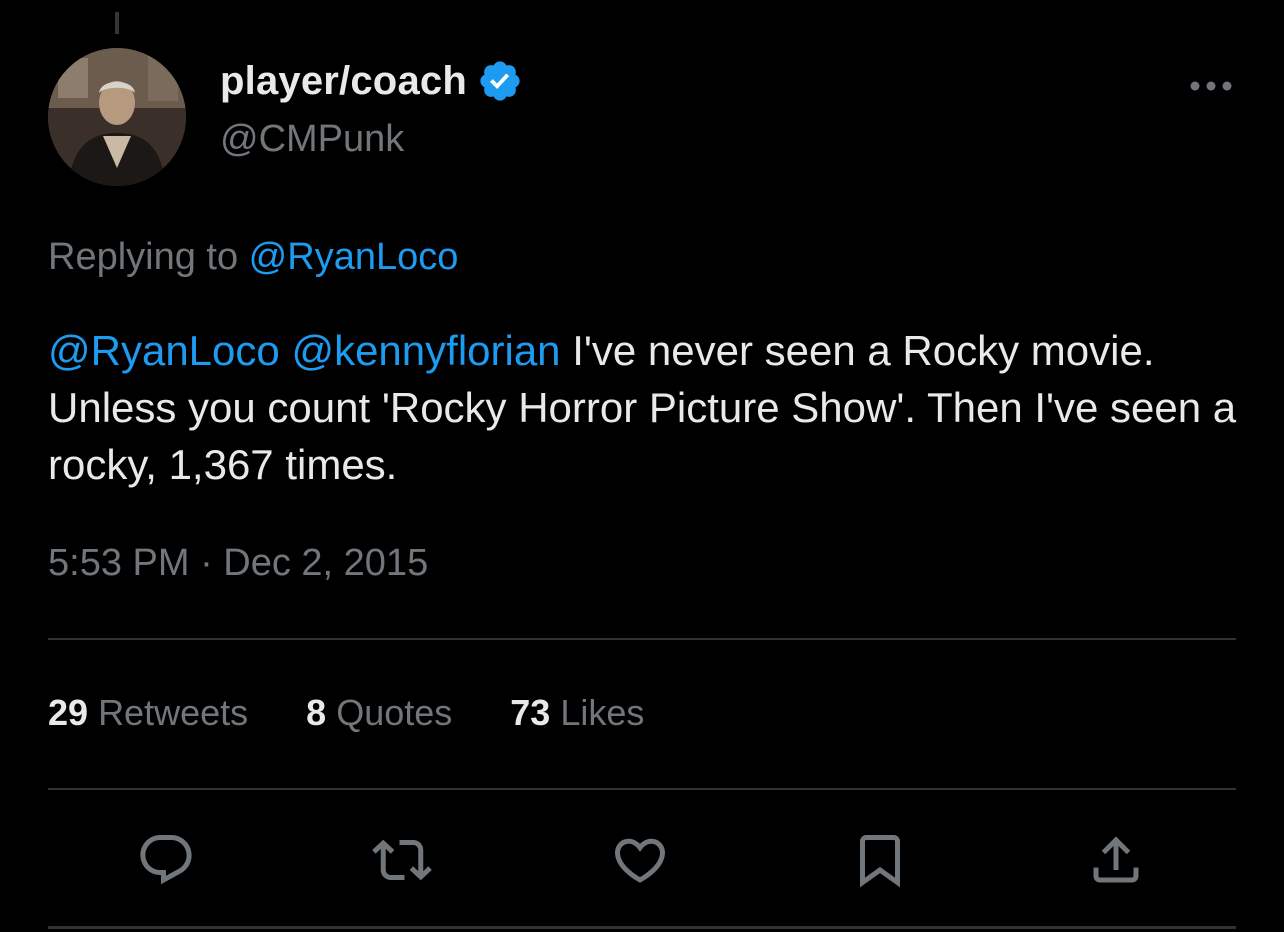 This screenshot has width=1284, height=932. I want to click on likes-label: Likes, so click(602, 712).